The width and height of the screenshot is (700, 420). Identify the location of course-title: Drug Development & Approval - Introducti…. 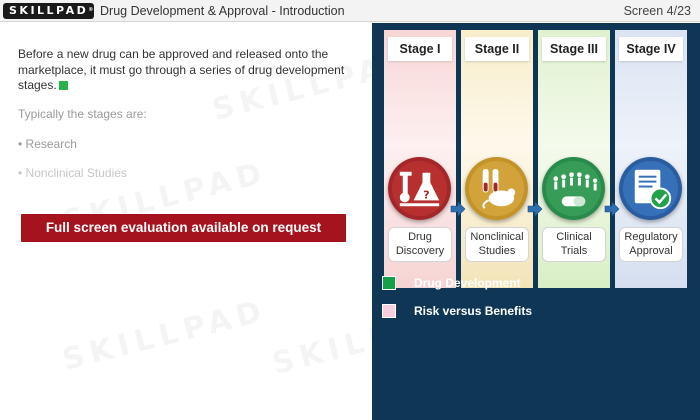
(222, 11).